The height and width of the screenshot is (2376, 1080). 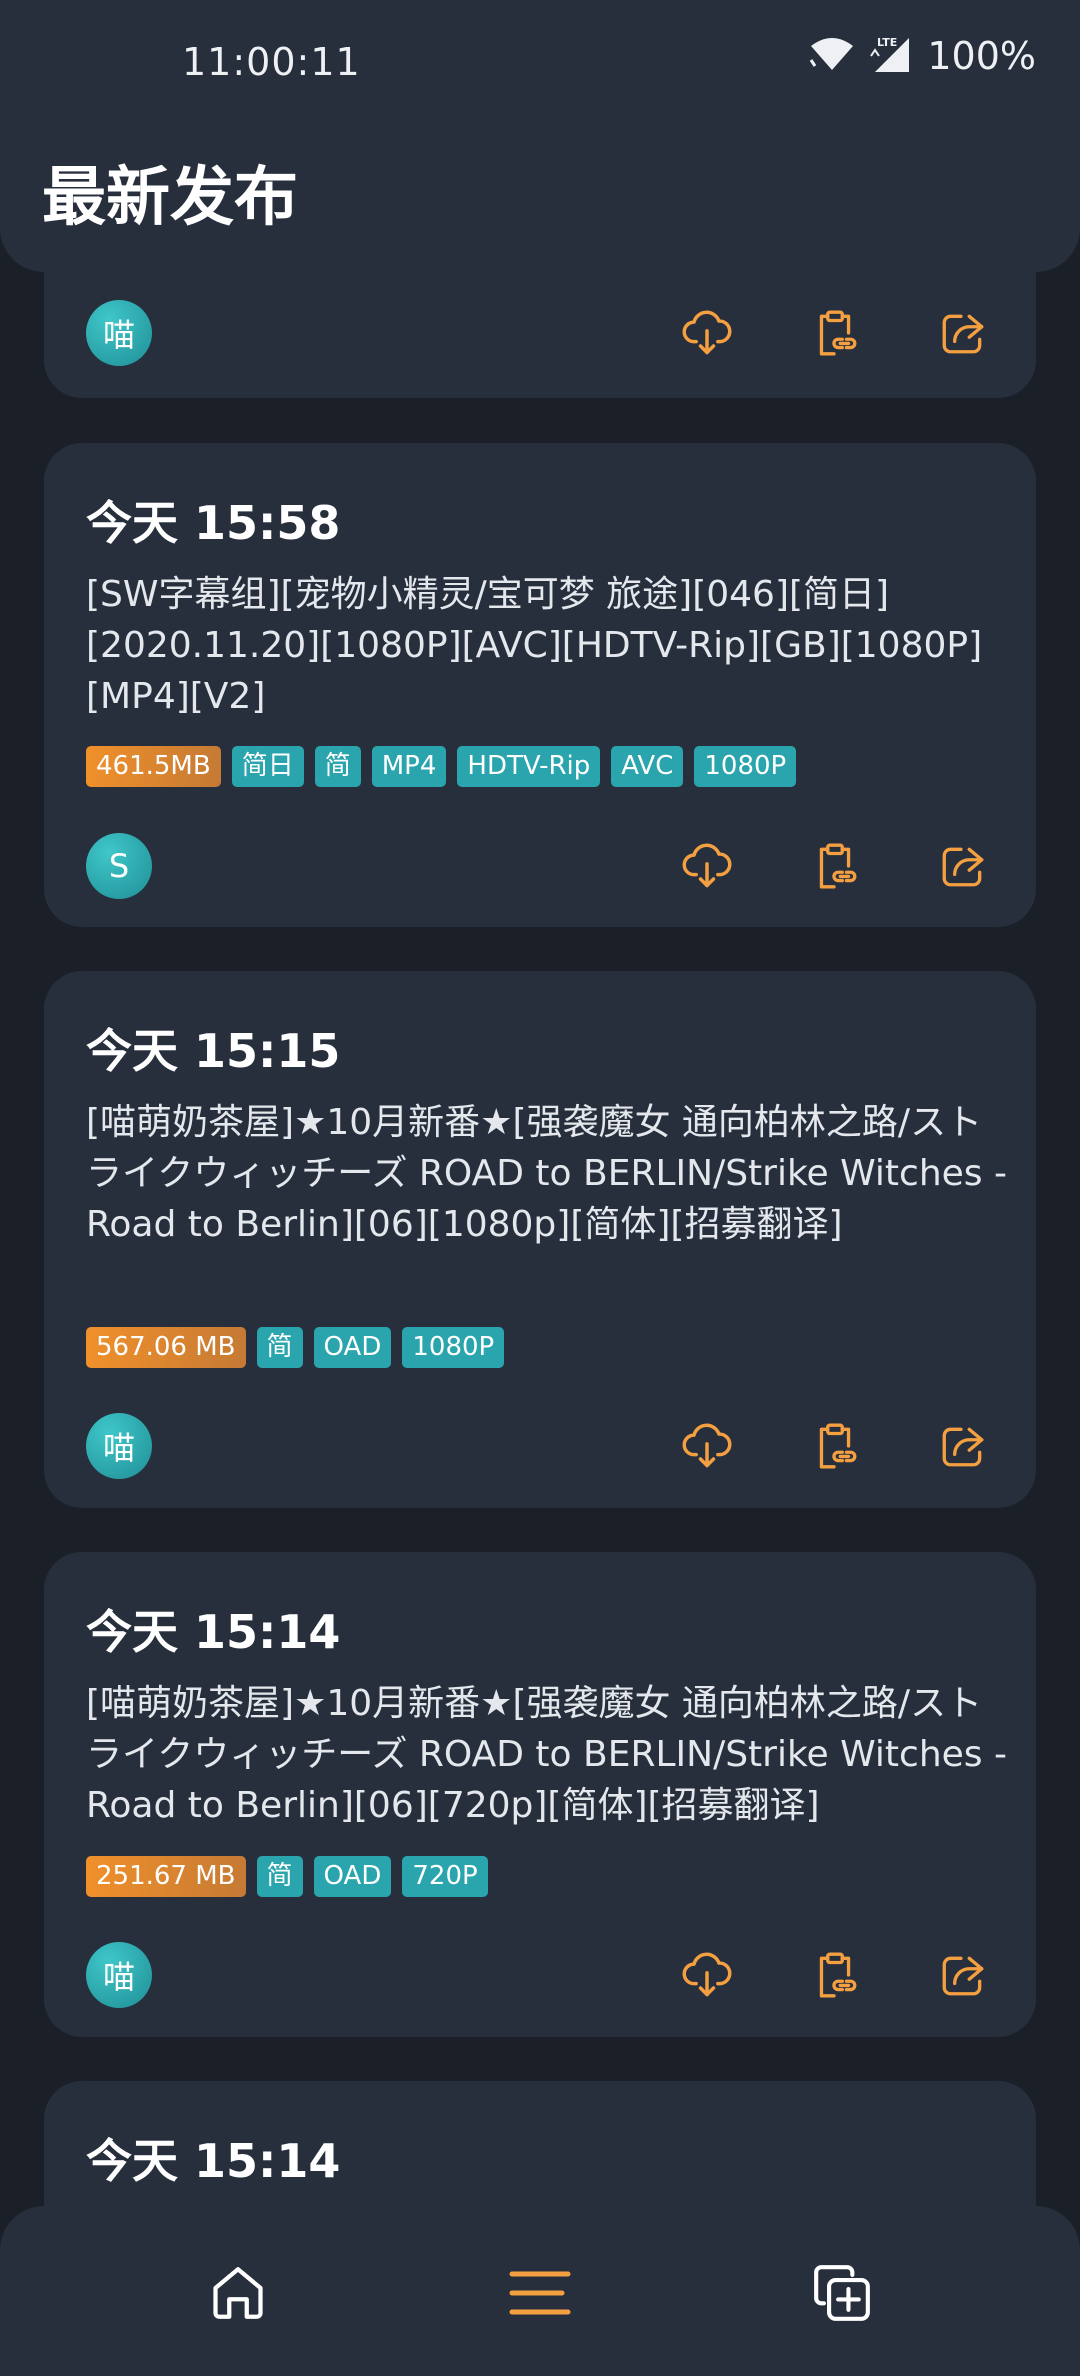 What do you see at coordinates (647, 766) in the screenshot?
I see `tag: AVC` at bounding box center [647, 766].